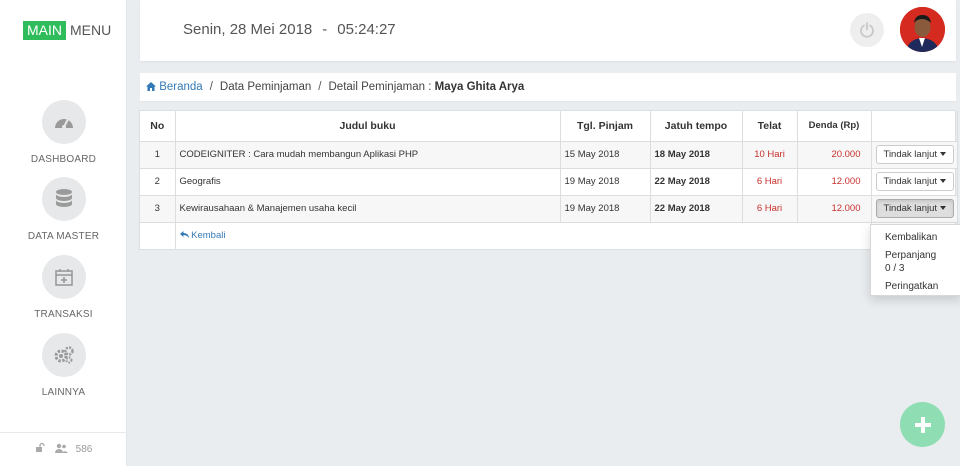  What do you see at coordinates (834, 155) in the screenshot?
I see `cell-denda: 20.000` at bounding box center [834, 155].